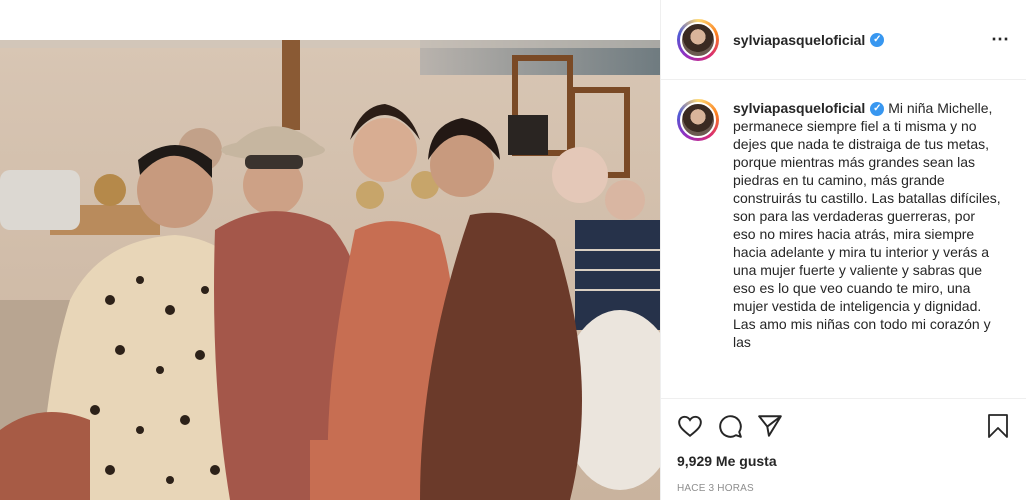 This screenshot has height=500, width=1026. Describe the element at coordinates (998, 426) in the screenshot. I see `bookmark-icon` at that location.